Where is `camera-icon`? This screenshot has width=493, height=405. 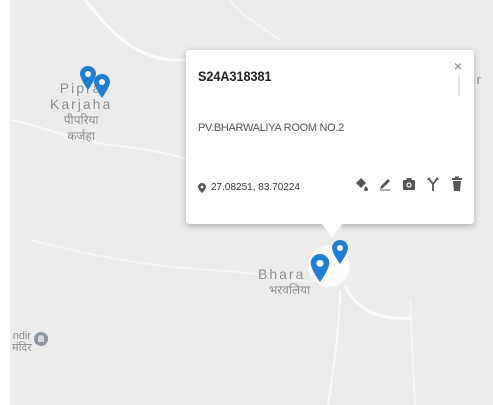 camera-icon is located at coordinates (409, 184).